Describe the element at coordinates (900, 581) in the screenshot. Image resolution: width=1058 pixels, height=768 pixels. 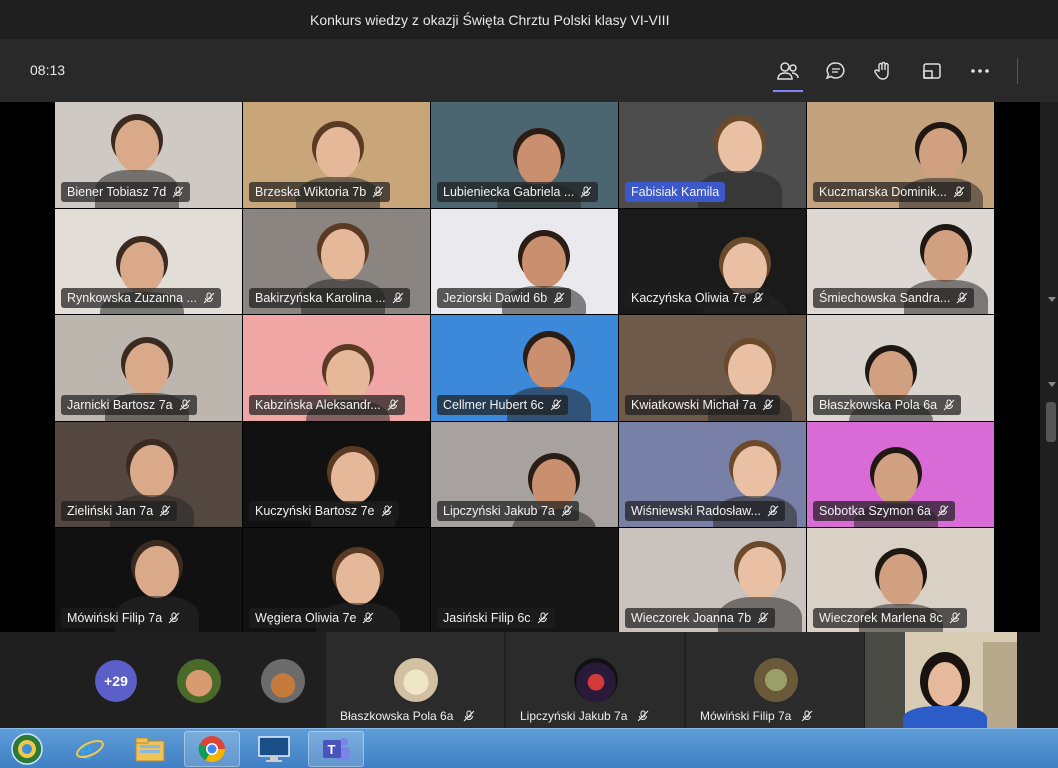
I see `participant-tile: Wieczorek Marlena 8c` at that location.